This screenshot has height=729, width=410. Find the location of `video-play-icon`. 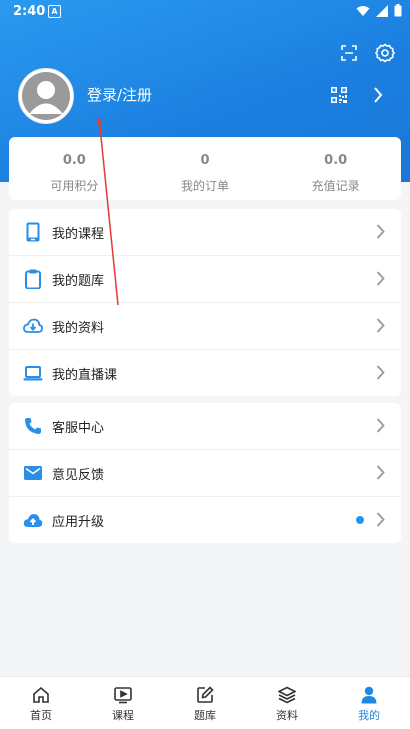

video-play-icon is located at coordinates (123, 695).